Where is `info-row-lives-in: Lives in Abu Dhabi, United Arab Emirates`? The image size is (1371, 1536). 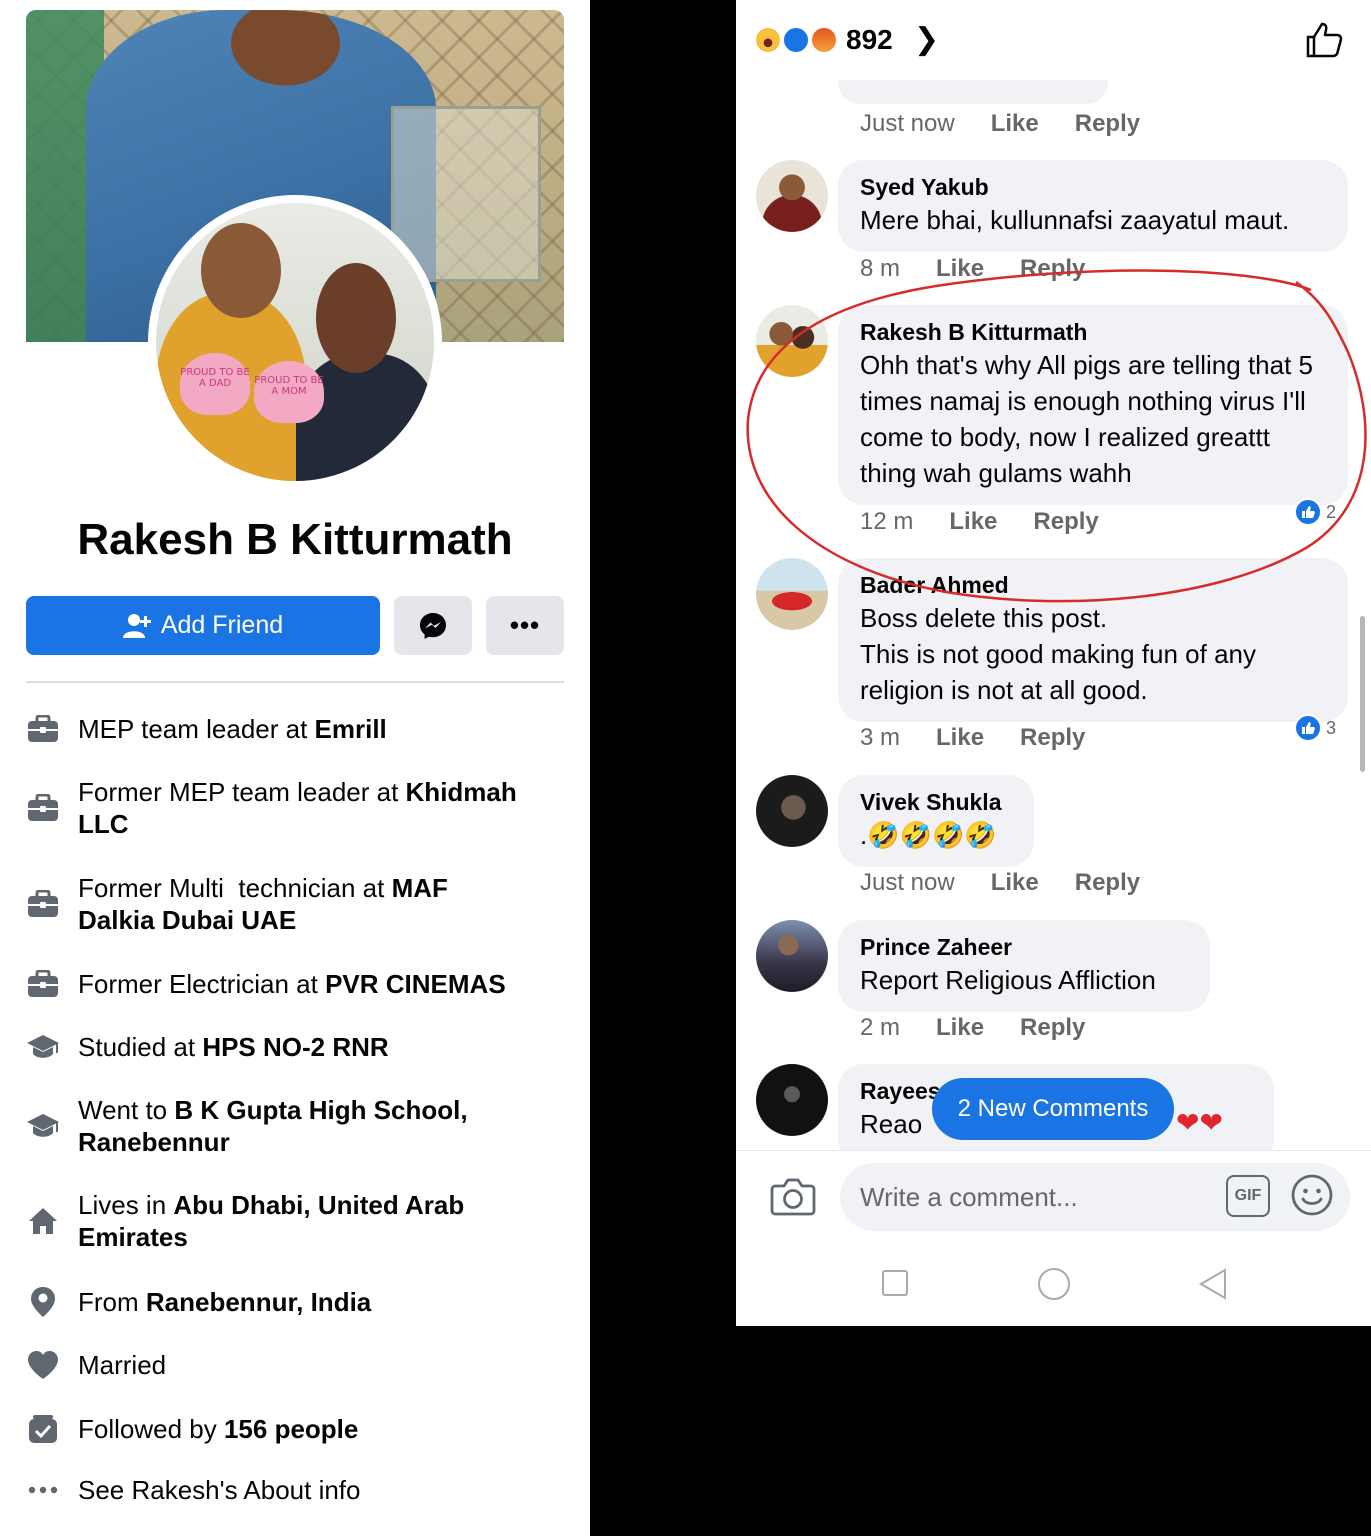 info-row-lives-in: Lives in Abu Dhabi, United Arab Emirates is located at coordinates (296, 1221).